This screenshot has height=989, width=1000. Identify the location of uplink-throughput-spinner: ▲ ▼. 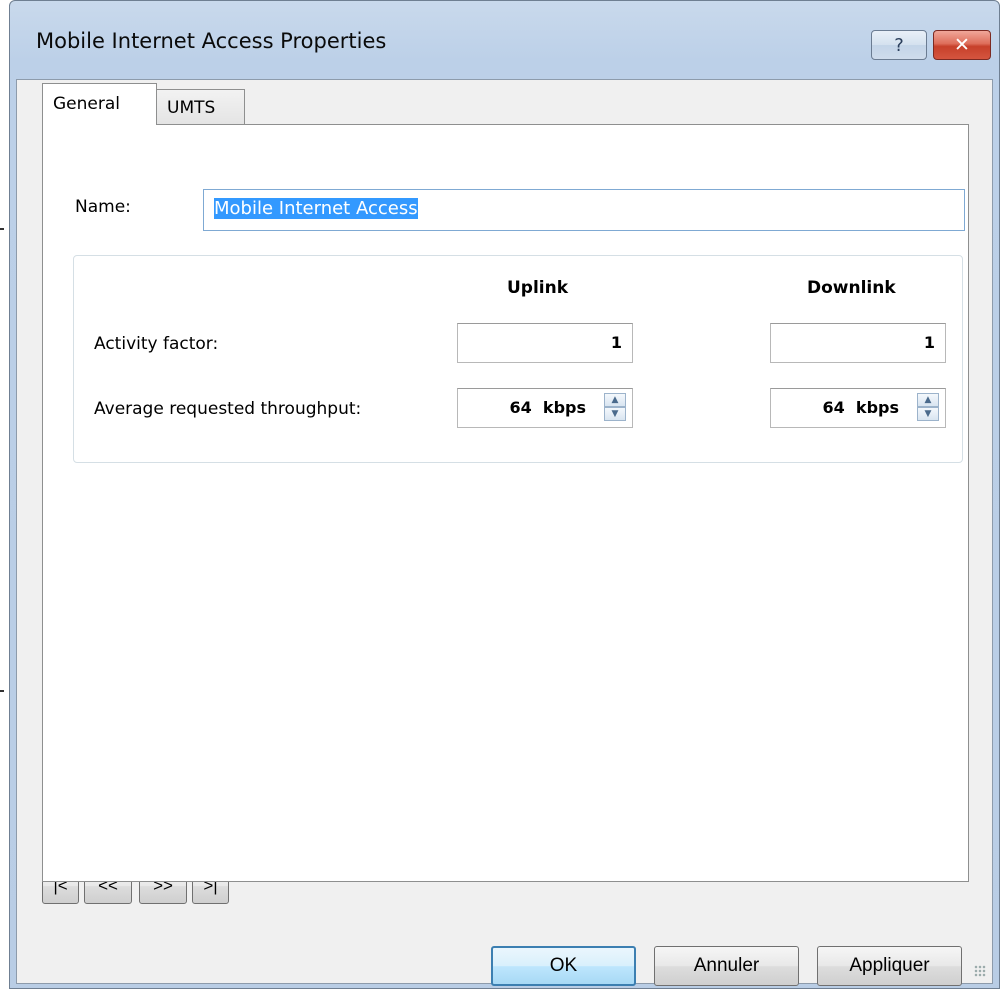
(616, 408).